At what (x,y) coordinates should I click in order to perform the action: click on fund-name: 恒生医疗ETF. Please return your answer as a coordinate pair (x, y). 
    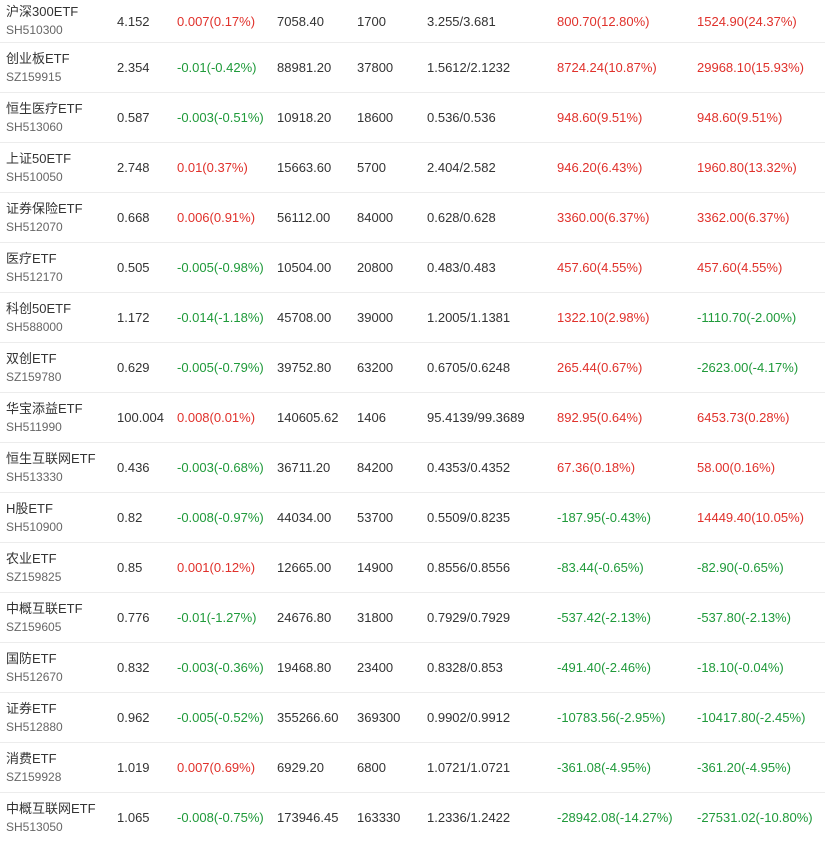
    Looking at the image, I should click on (58, 108).